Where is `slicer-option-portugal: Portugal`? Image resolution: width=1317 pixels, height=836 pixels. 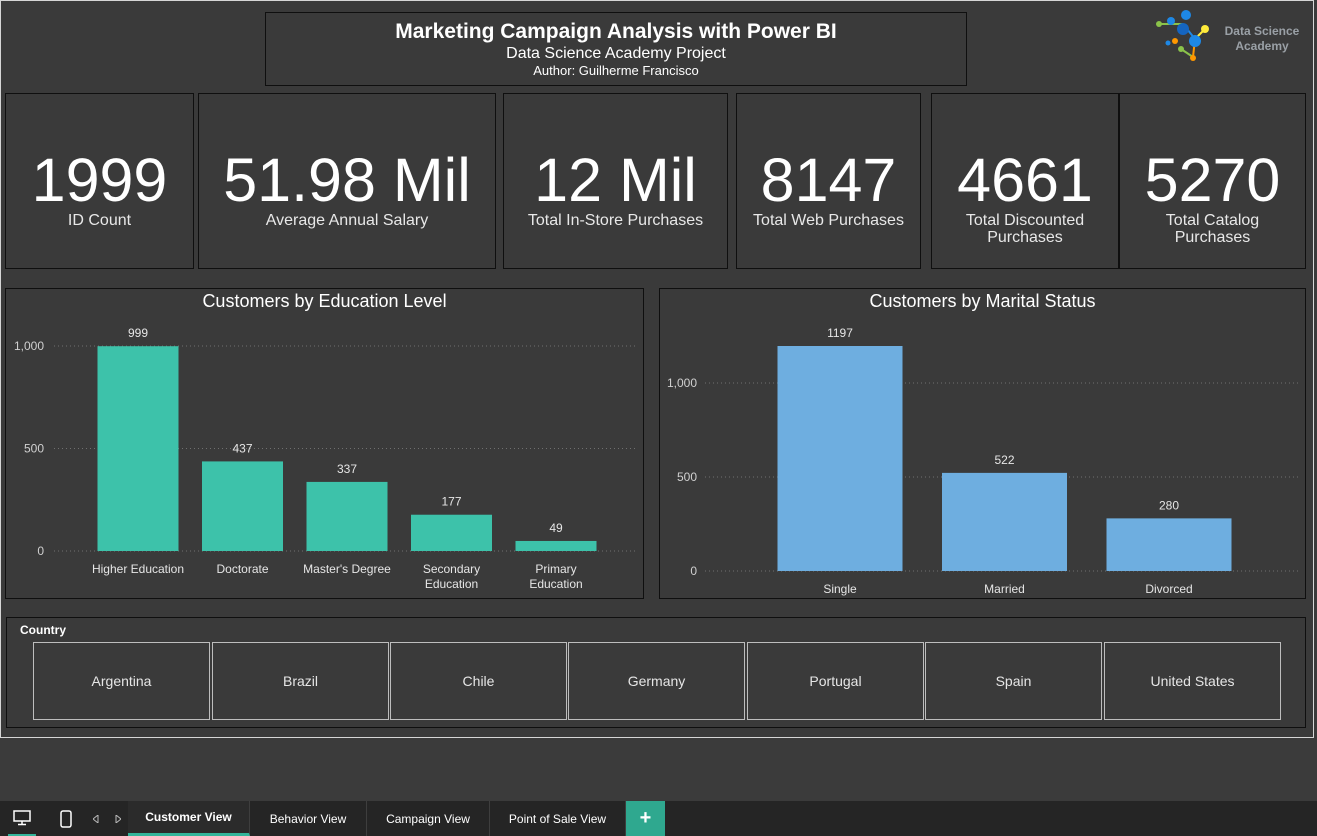
slicer-option-portugal: Portugal is located at coordinates (835, 681).